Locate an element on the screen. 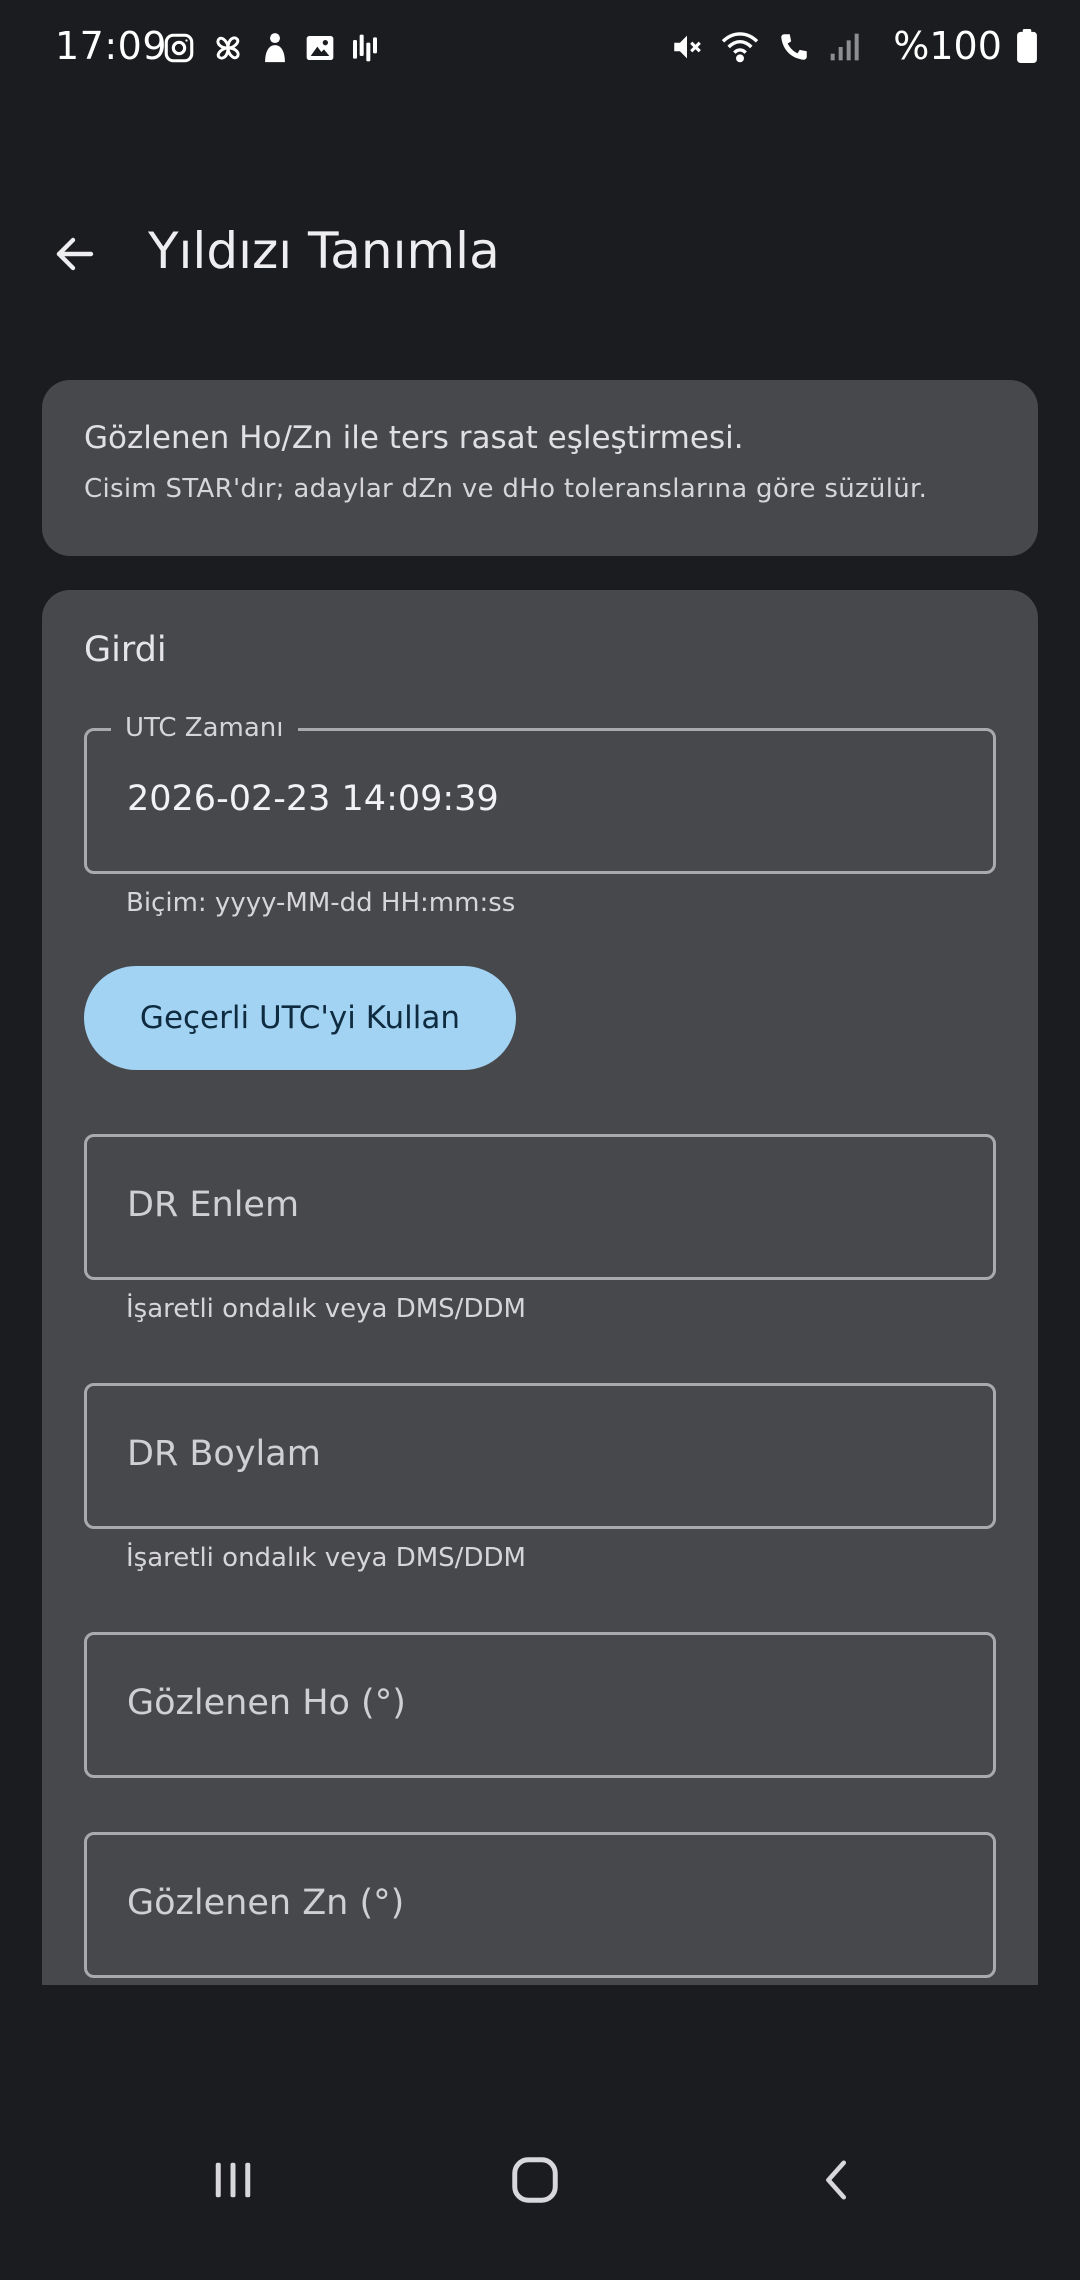 This screenshot has width=1080, height=2280. observed-ho-field: Gözlenen Ho (°) is located at coordinates (540, 1705).